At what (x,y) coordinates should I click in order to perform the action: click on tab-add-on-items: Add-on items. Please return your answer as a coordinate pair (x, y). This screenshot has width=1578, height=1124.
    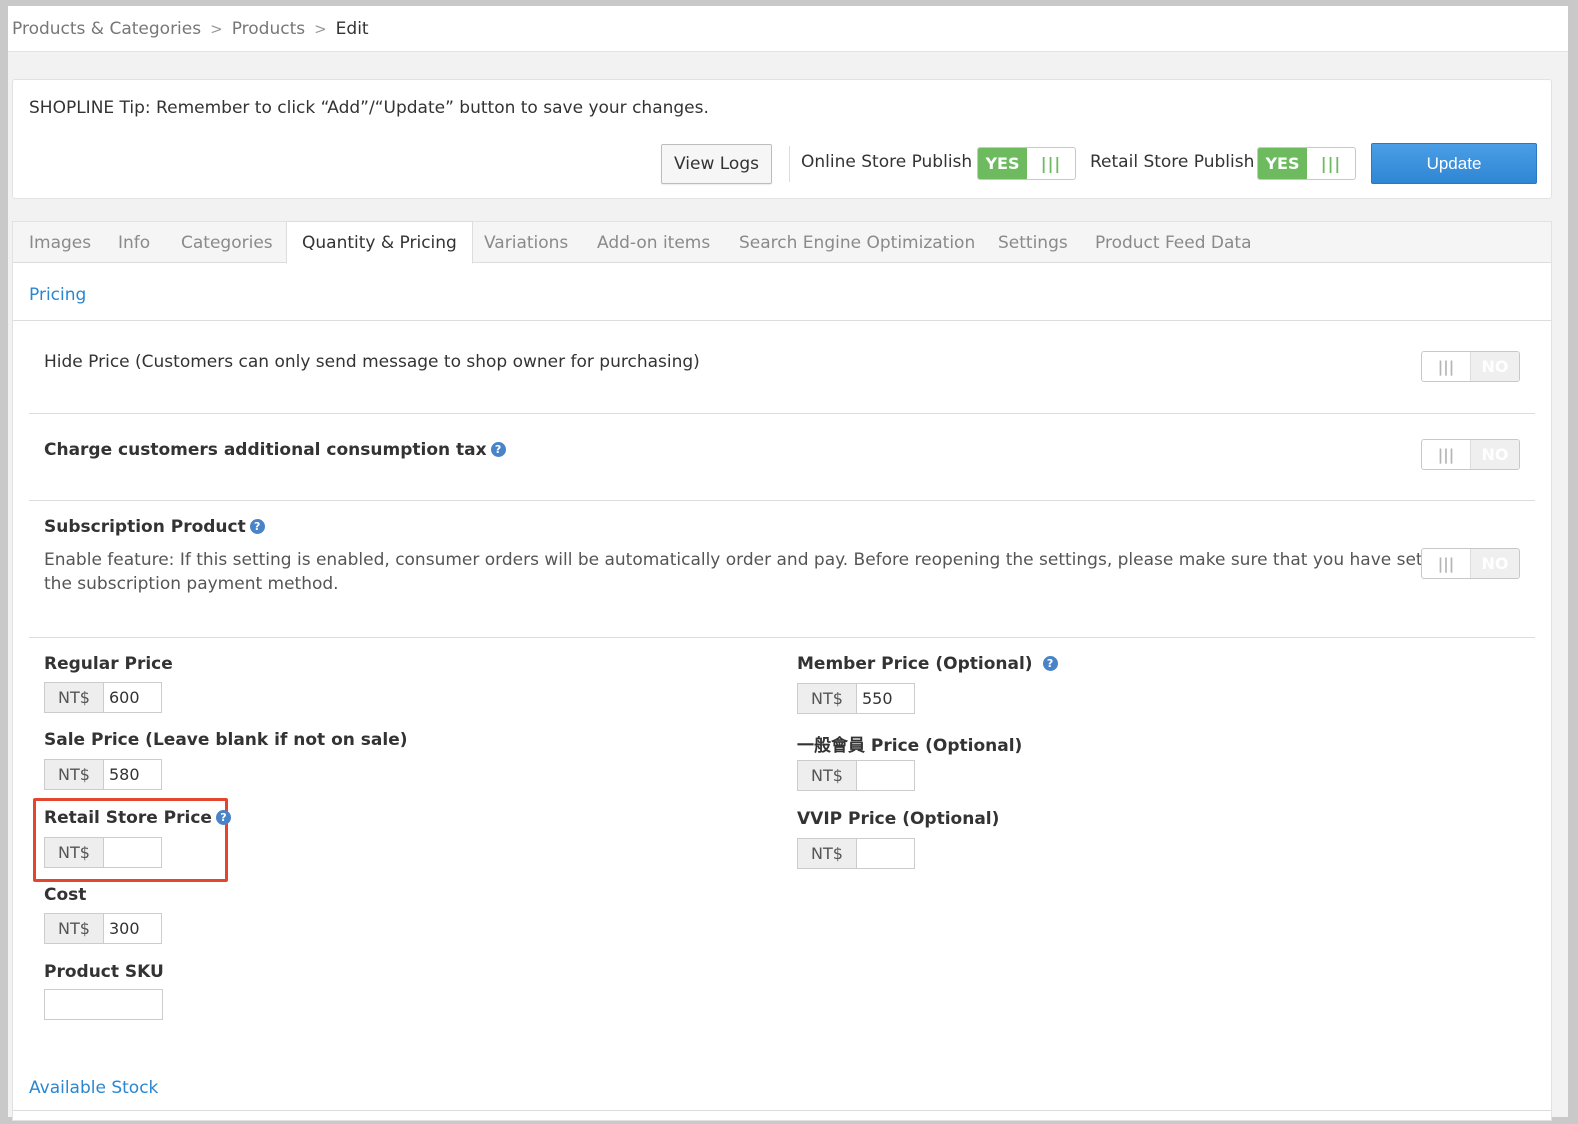
    Looking at the image, I should click on (653, 242).